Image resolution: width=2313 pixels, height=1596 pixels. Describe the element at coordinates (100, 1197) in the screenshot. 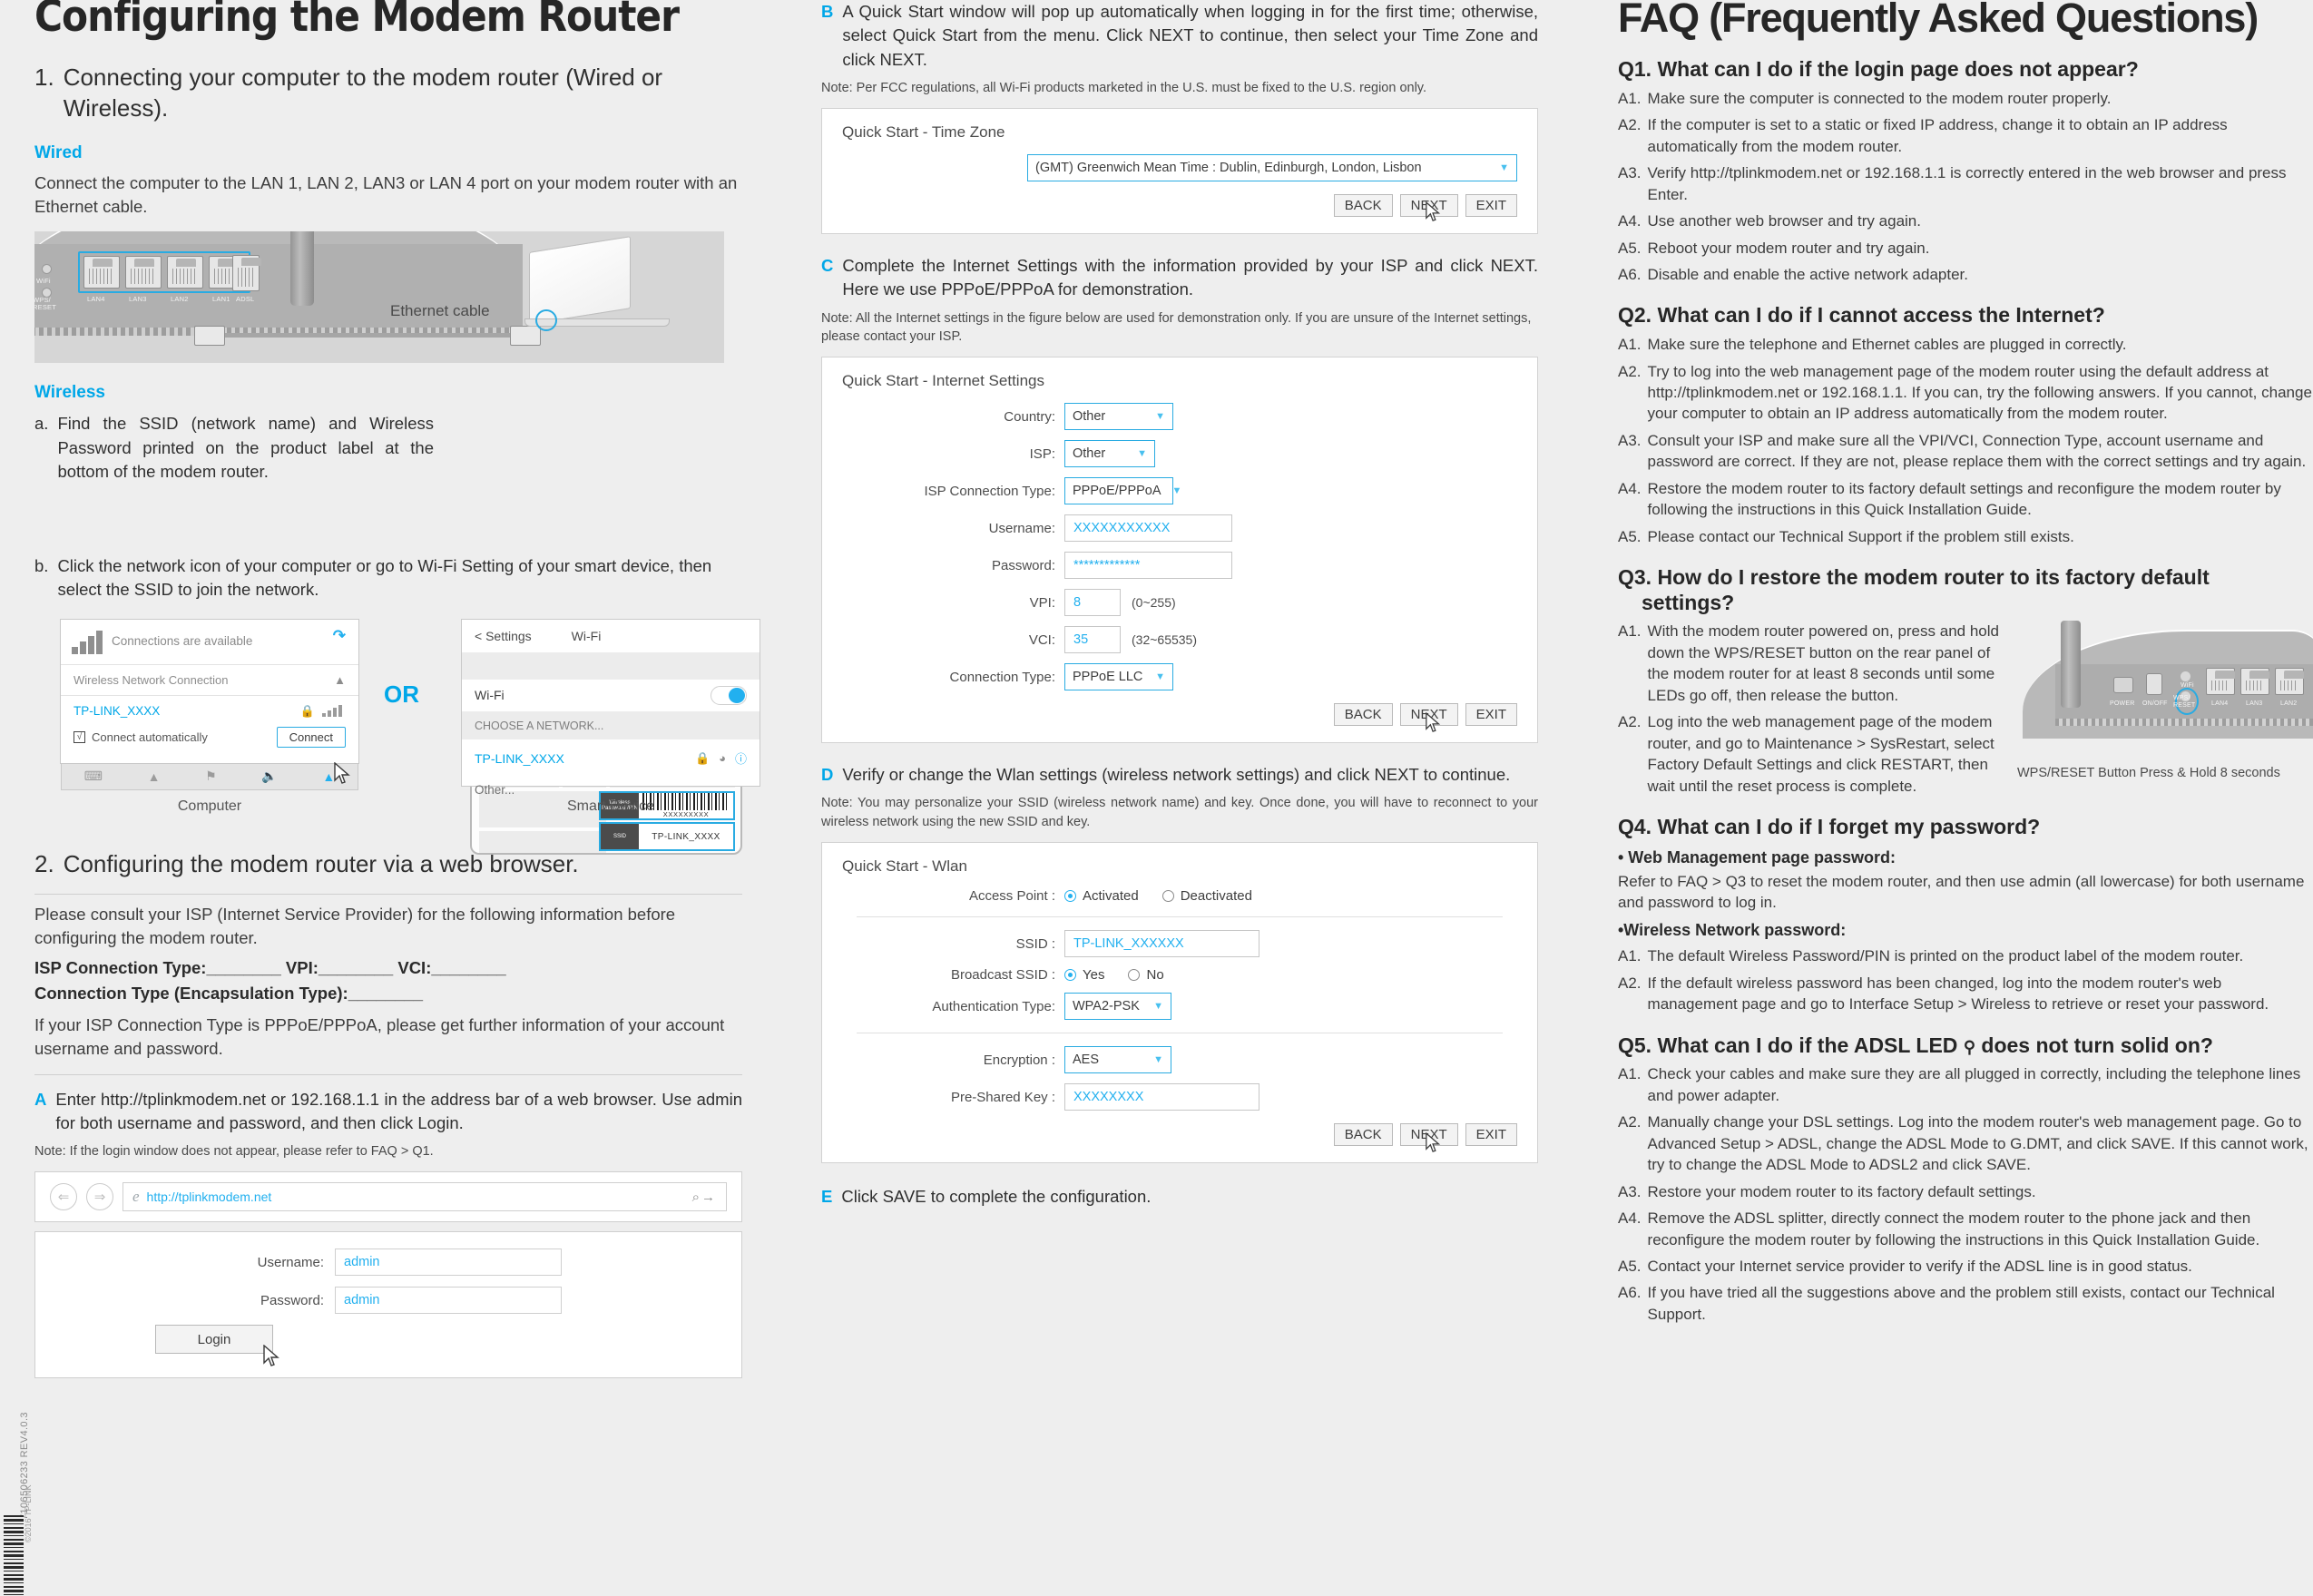

I see `forward-icon: ⇒` at that location.